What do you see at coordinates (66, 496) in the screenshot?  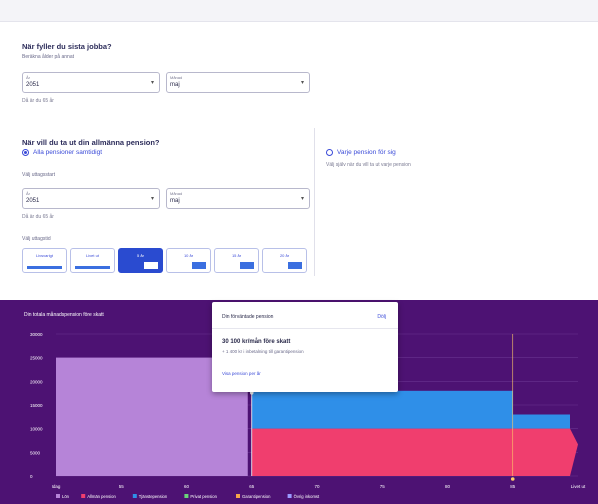 I see `legend-label: Lön` at bounding box center [66, 496].